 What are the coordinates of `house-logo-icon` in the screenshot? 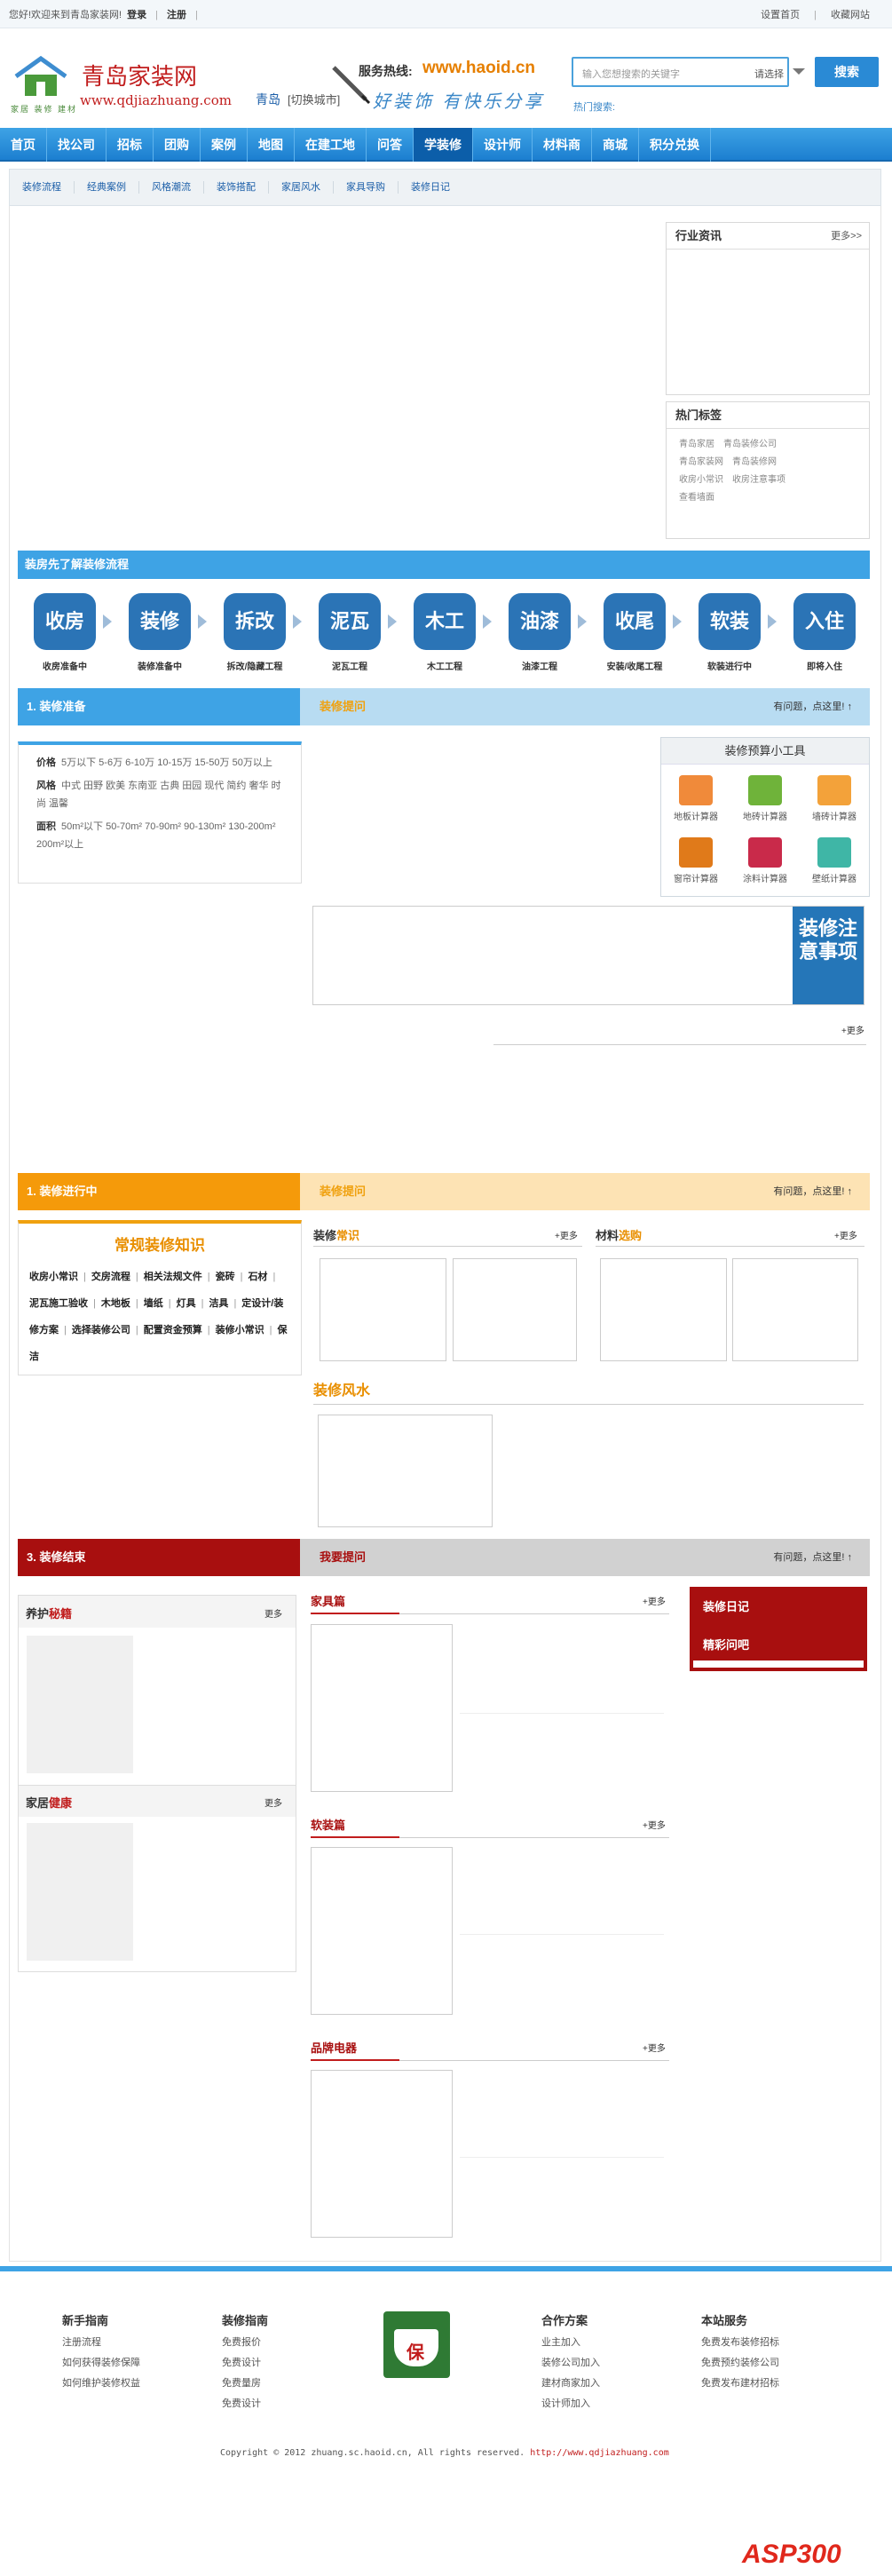 It's located at (40, 77).